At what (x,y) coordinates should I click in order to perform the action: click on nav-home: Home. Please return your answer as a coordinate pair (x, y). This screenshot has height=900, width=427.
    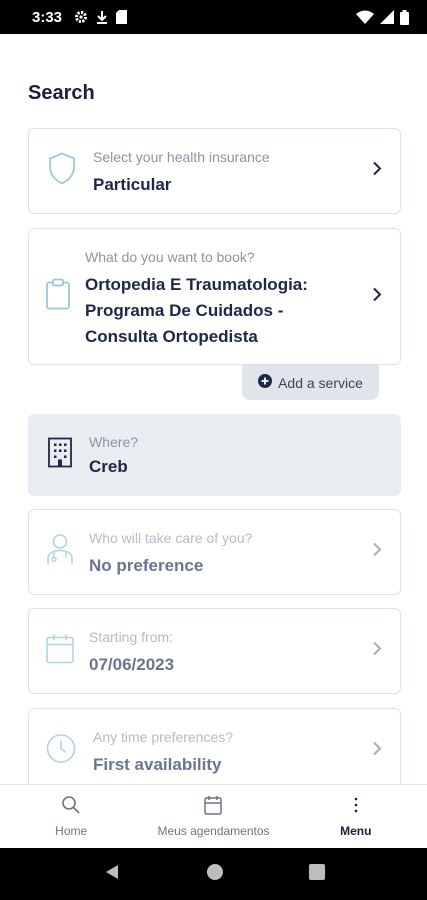
    Looking at the image, I should click on (71, 816).